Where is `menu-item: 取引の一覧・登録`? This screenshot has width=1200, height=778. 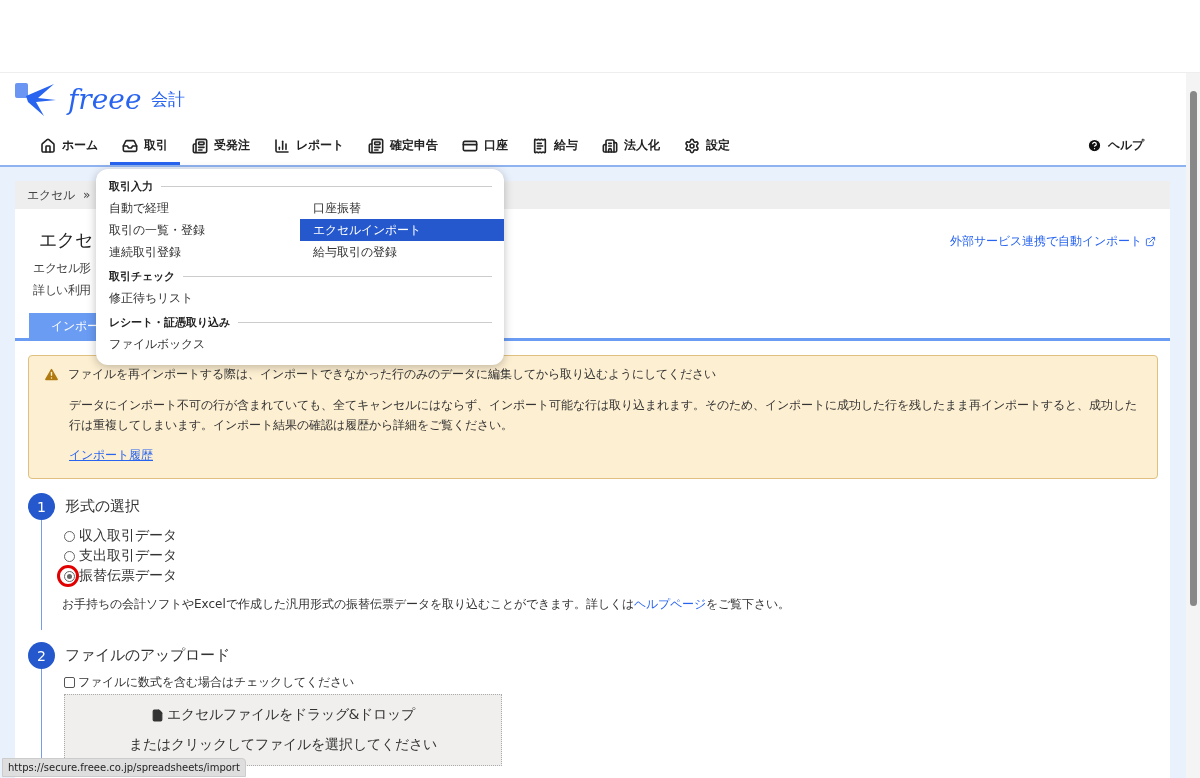
menu-item: 取引の一覧・登録 is located at coordinates (198, 230).